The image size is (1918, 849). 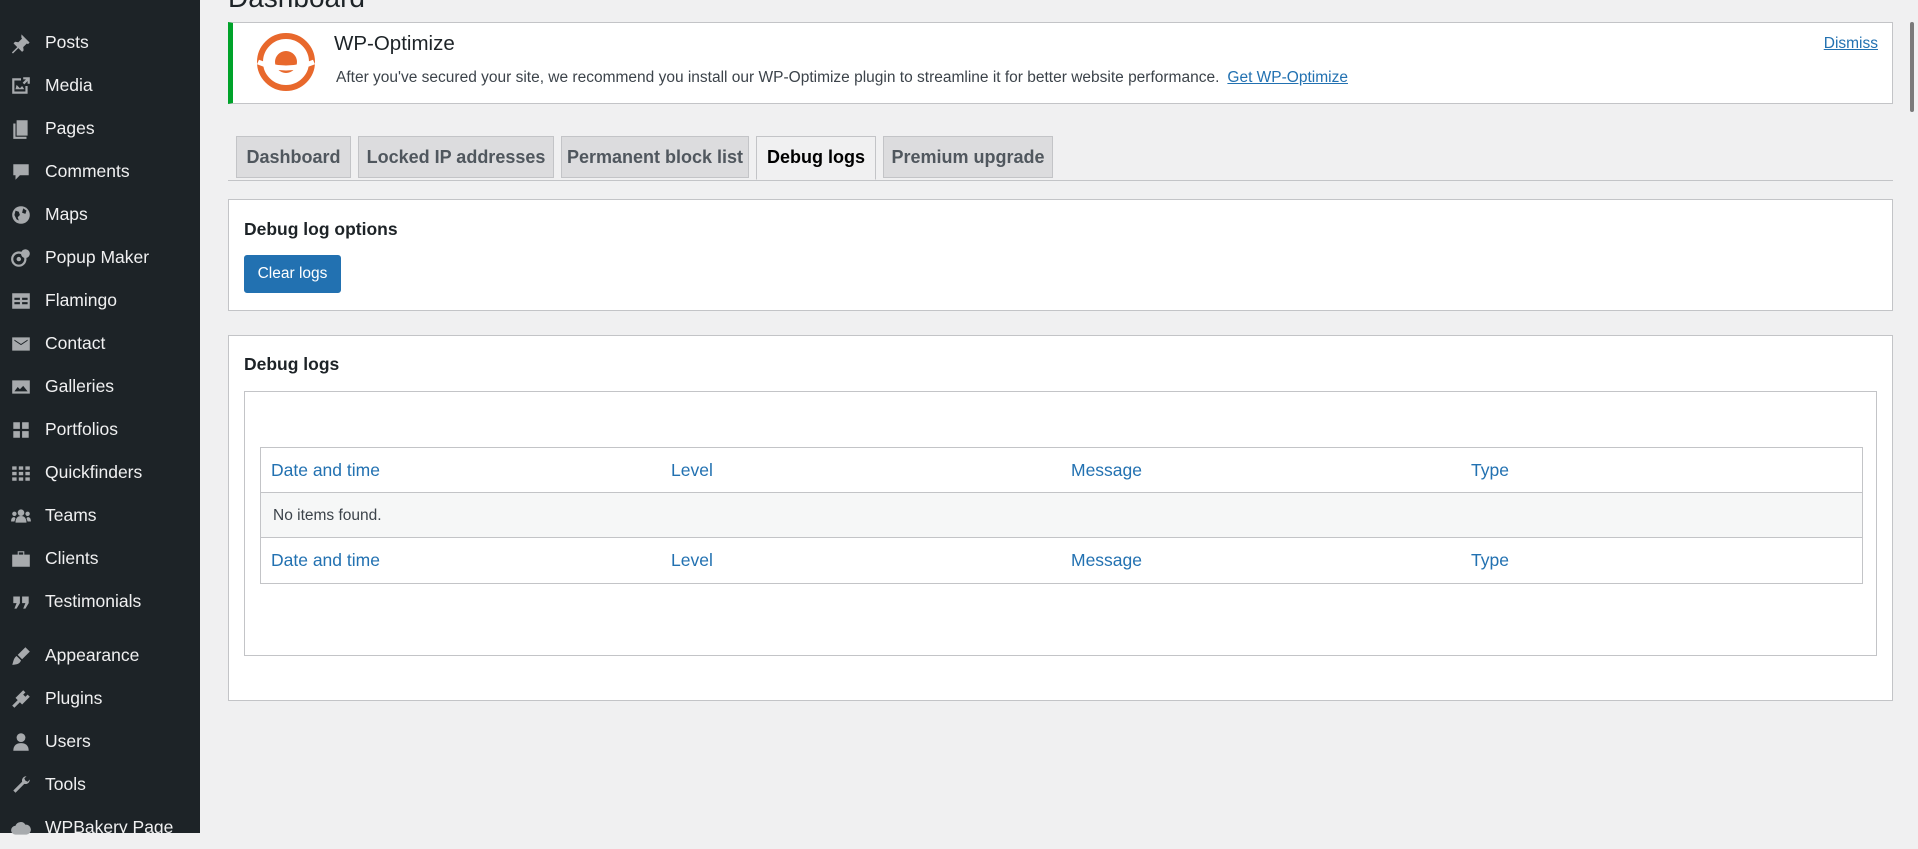 What do you see at coordinates (21, 86) in the screenshot?
I see `media-icon` at bounding box center [21, 86].